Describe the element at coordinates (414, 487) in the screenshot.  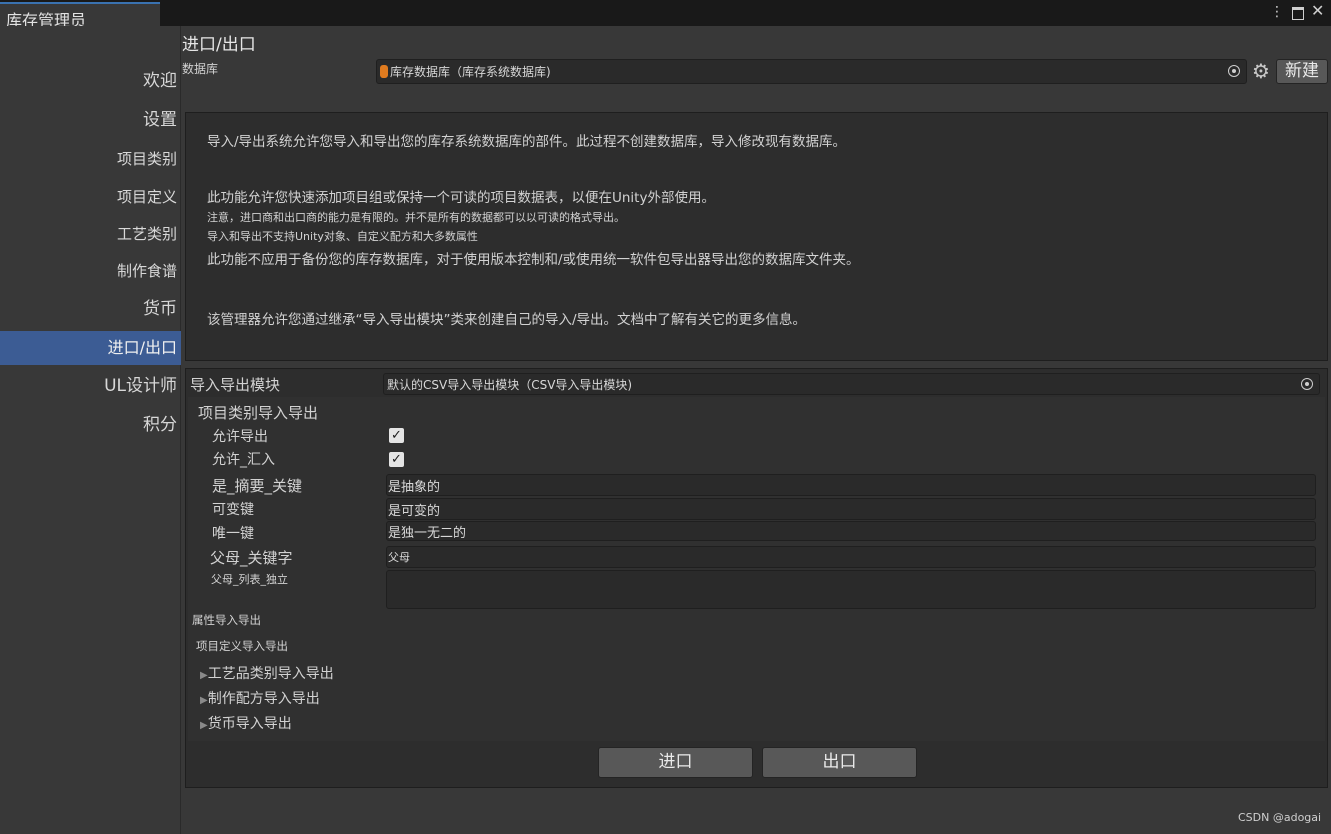
I see `field-value: 是抽象的` at that location.